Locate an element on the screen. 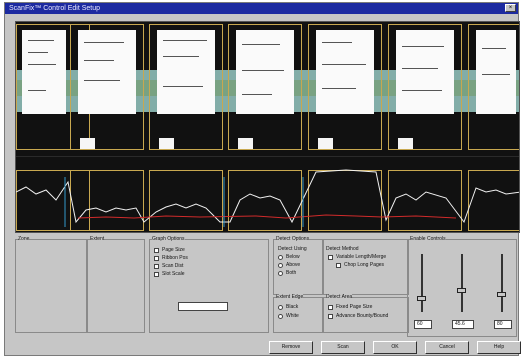 Image resolution: width=523 pixels, height=360 pixels. advance-bounty-checkbox is located at coordinates (330, 316).